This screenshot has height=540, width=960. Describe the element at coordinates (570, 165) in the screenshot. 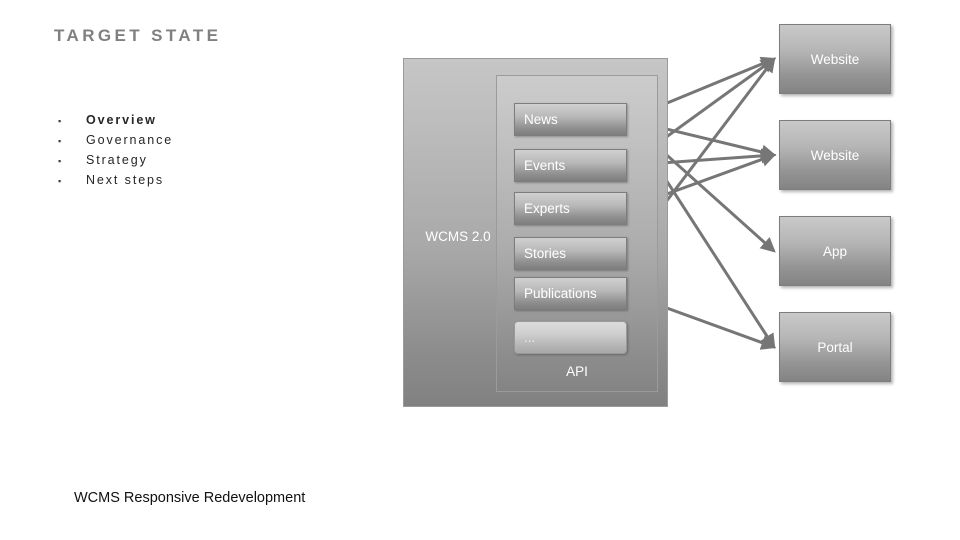

I see `content-type-events: Events` at that location.